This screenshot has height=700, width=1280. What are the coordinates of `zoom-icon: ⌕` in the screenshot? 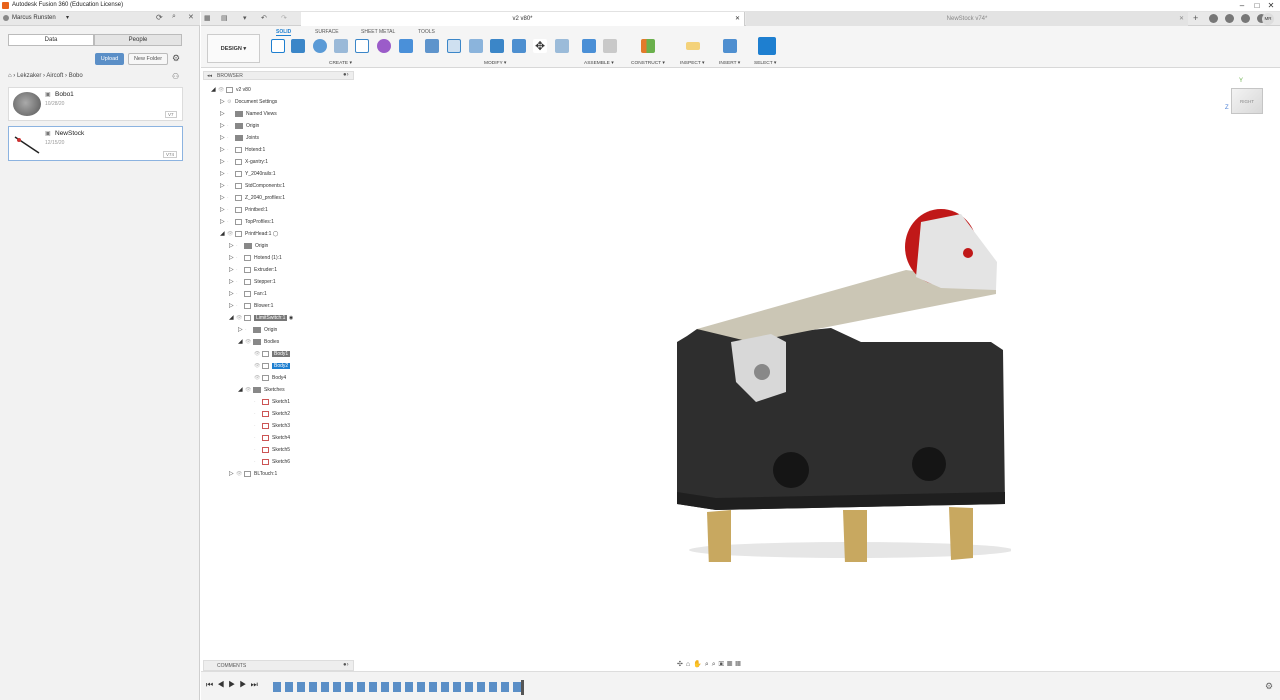 It's located at (708, 664).